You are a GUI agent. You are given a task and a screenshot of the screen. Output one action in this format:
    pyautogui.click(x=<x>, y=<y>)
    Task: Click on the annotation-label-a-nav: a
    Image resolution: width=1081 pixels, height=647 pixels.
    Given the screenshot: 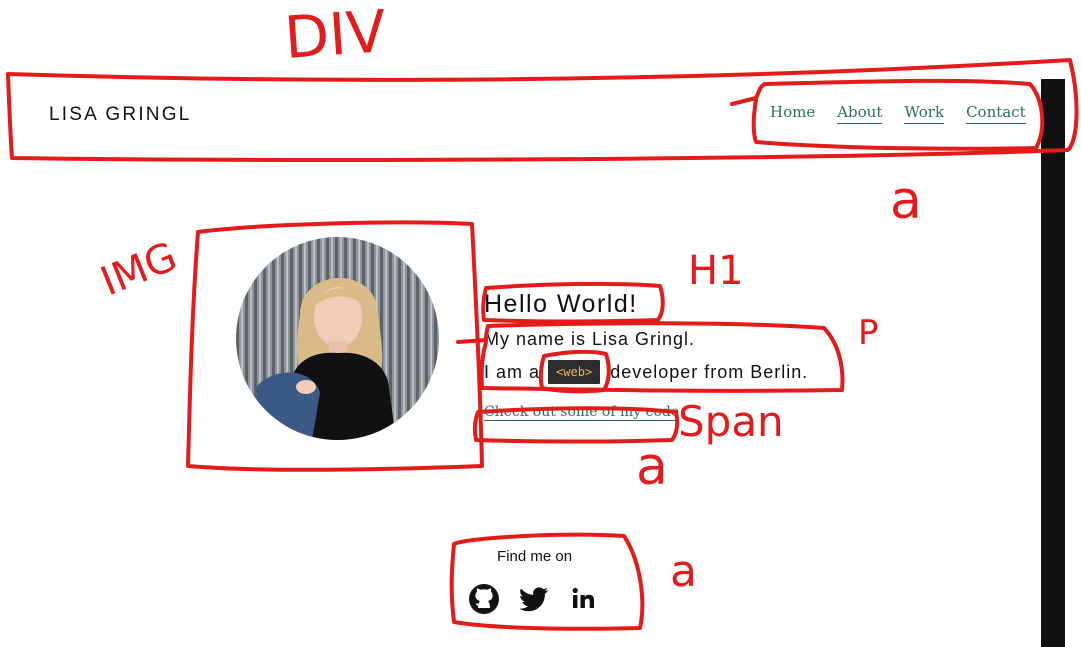 What is the action you would take?
    pyautogui.click(x=906, y=201)
    